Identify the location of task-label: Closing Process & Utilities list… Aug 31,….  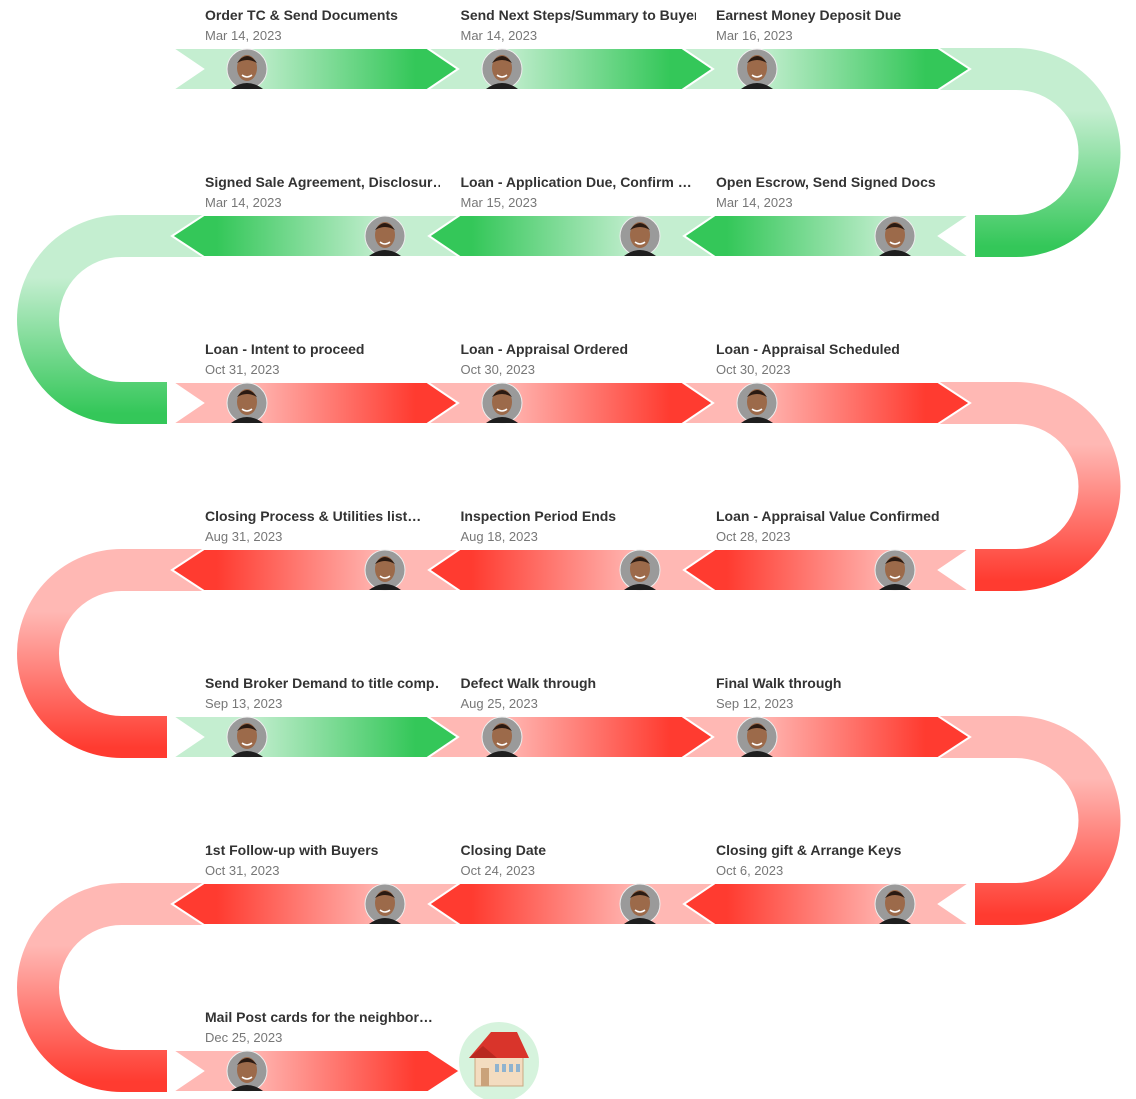
(322, 526).